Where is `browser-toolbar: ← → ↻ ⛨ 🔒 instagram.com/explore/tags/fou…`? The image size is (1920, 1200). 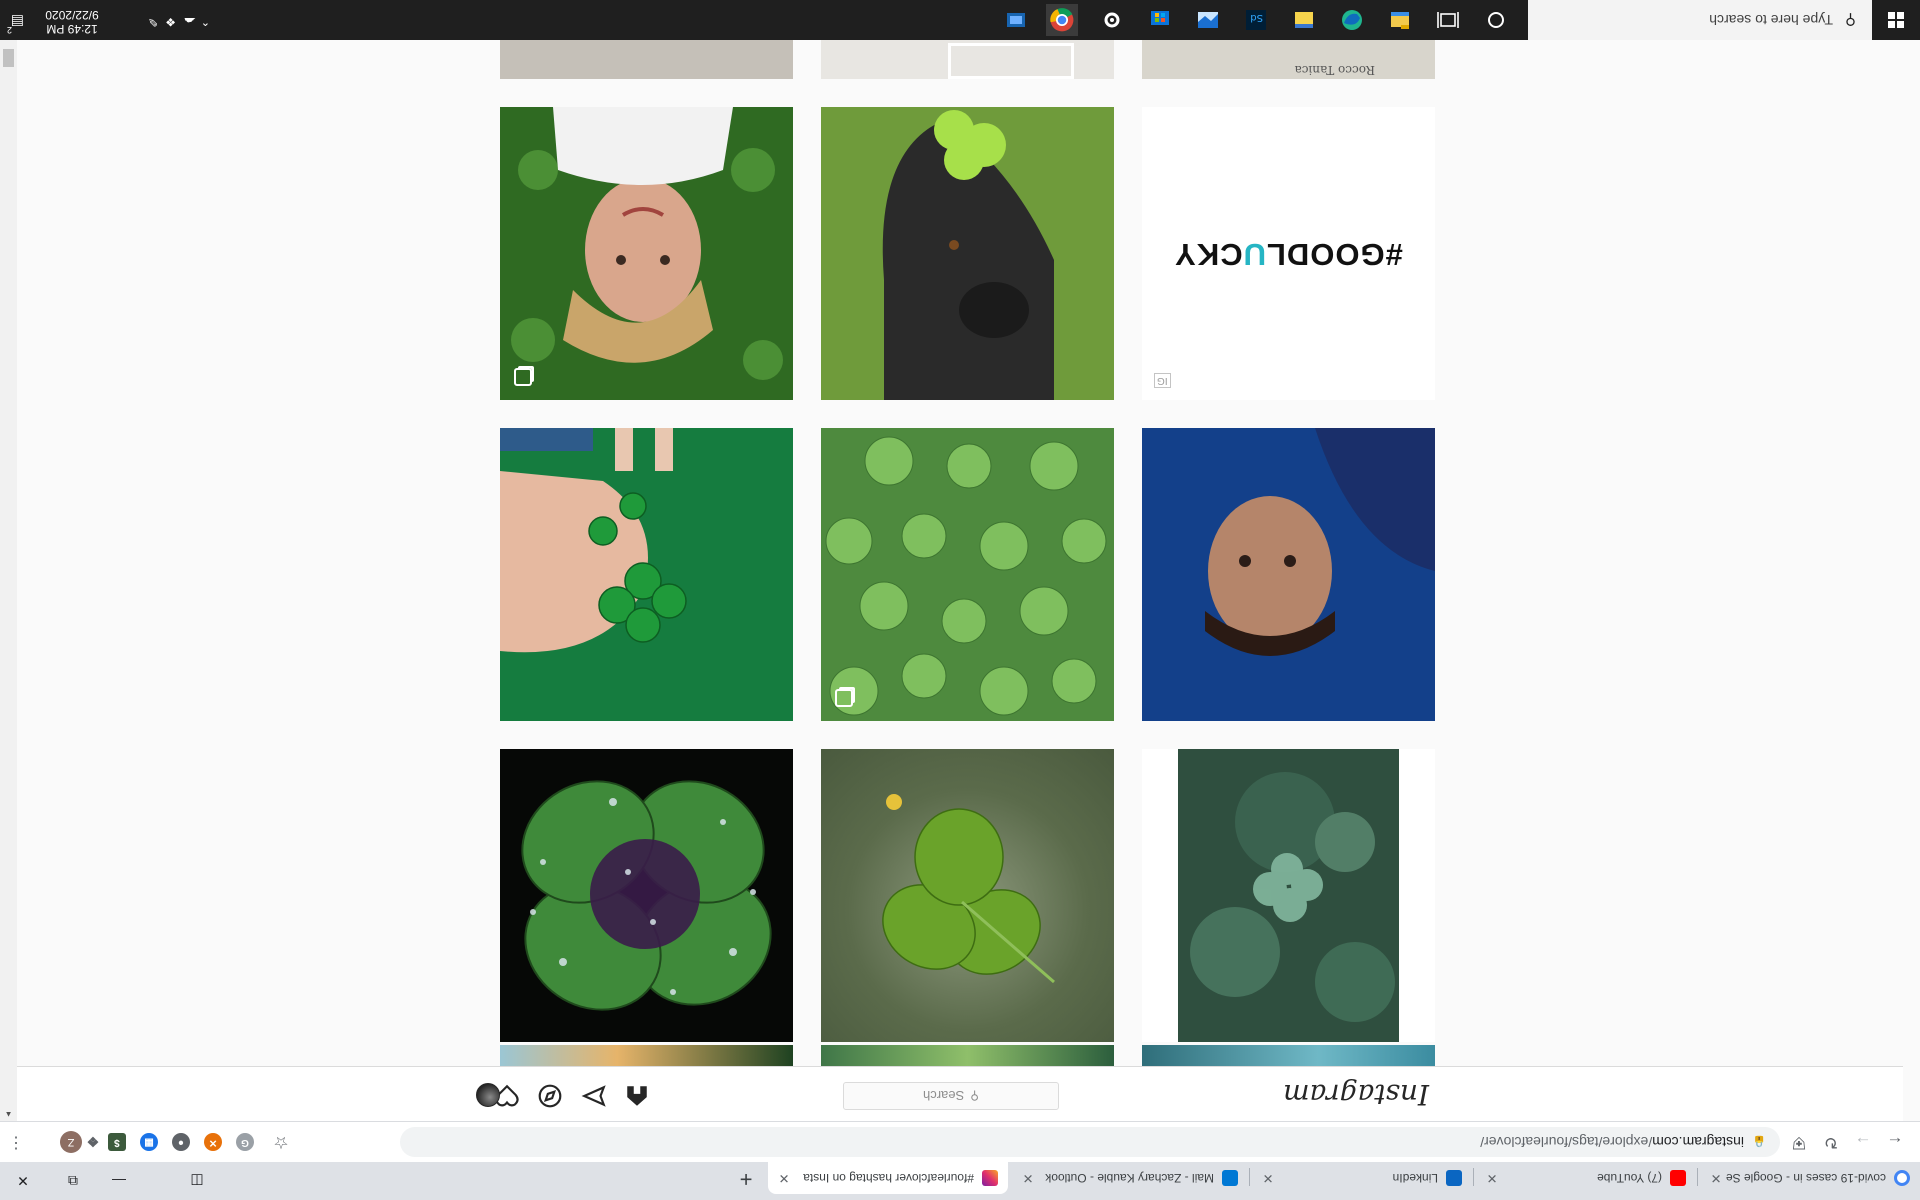
browser-toolbar: ← → ↻ ⛨ 🔒 instagram.com/explore/tags/fou… is located at coordinates (960, 1141).